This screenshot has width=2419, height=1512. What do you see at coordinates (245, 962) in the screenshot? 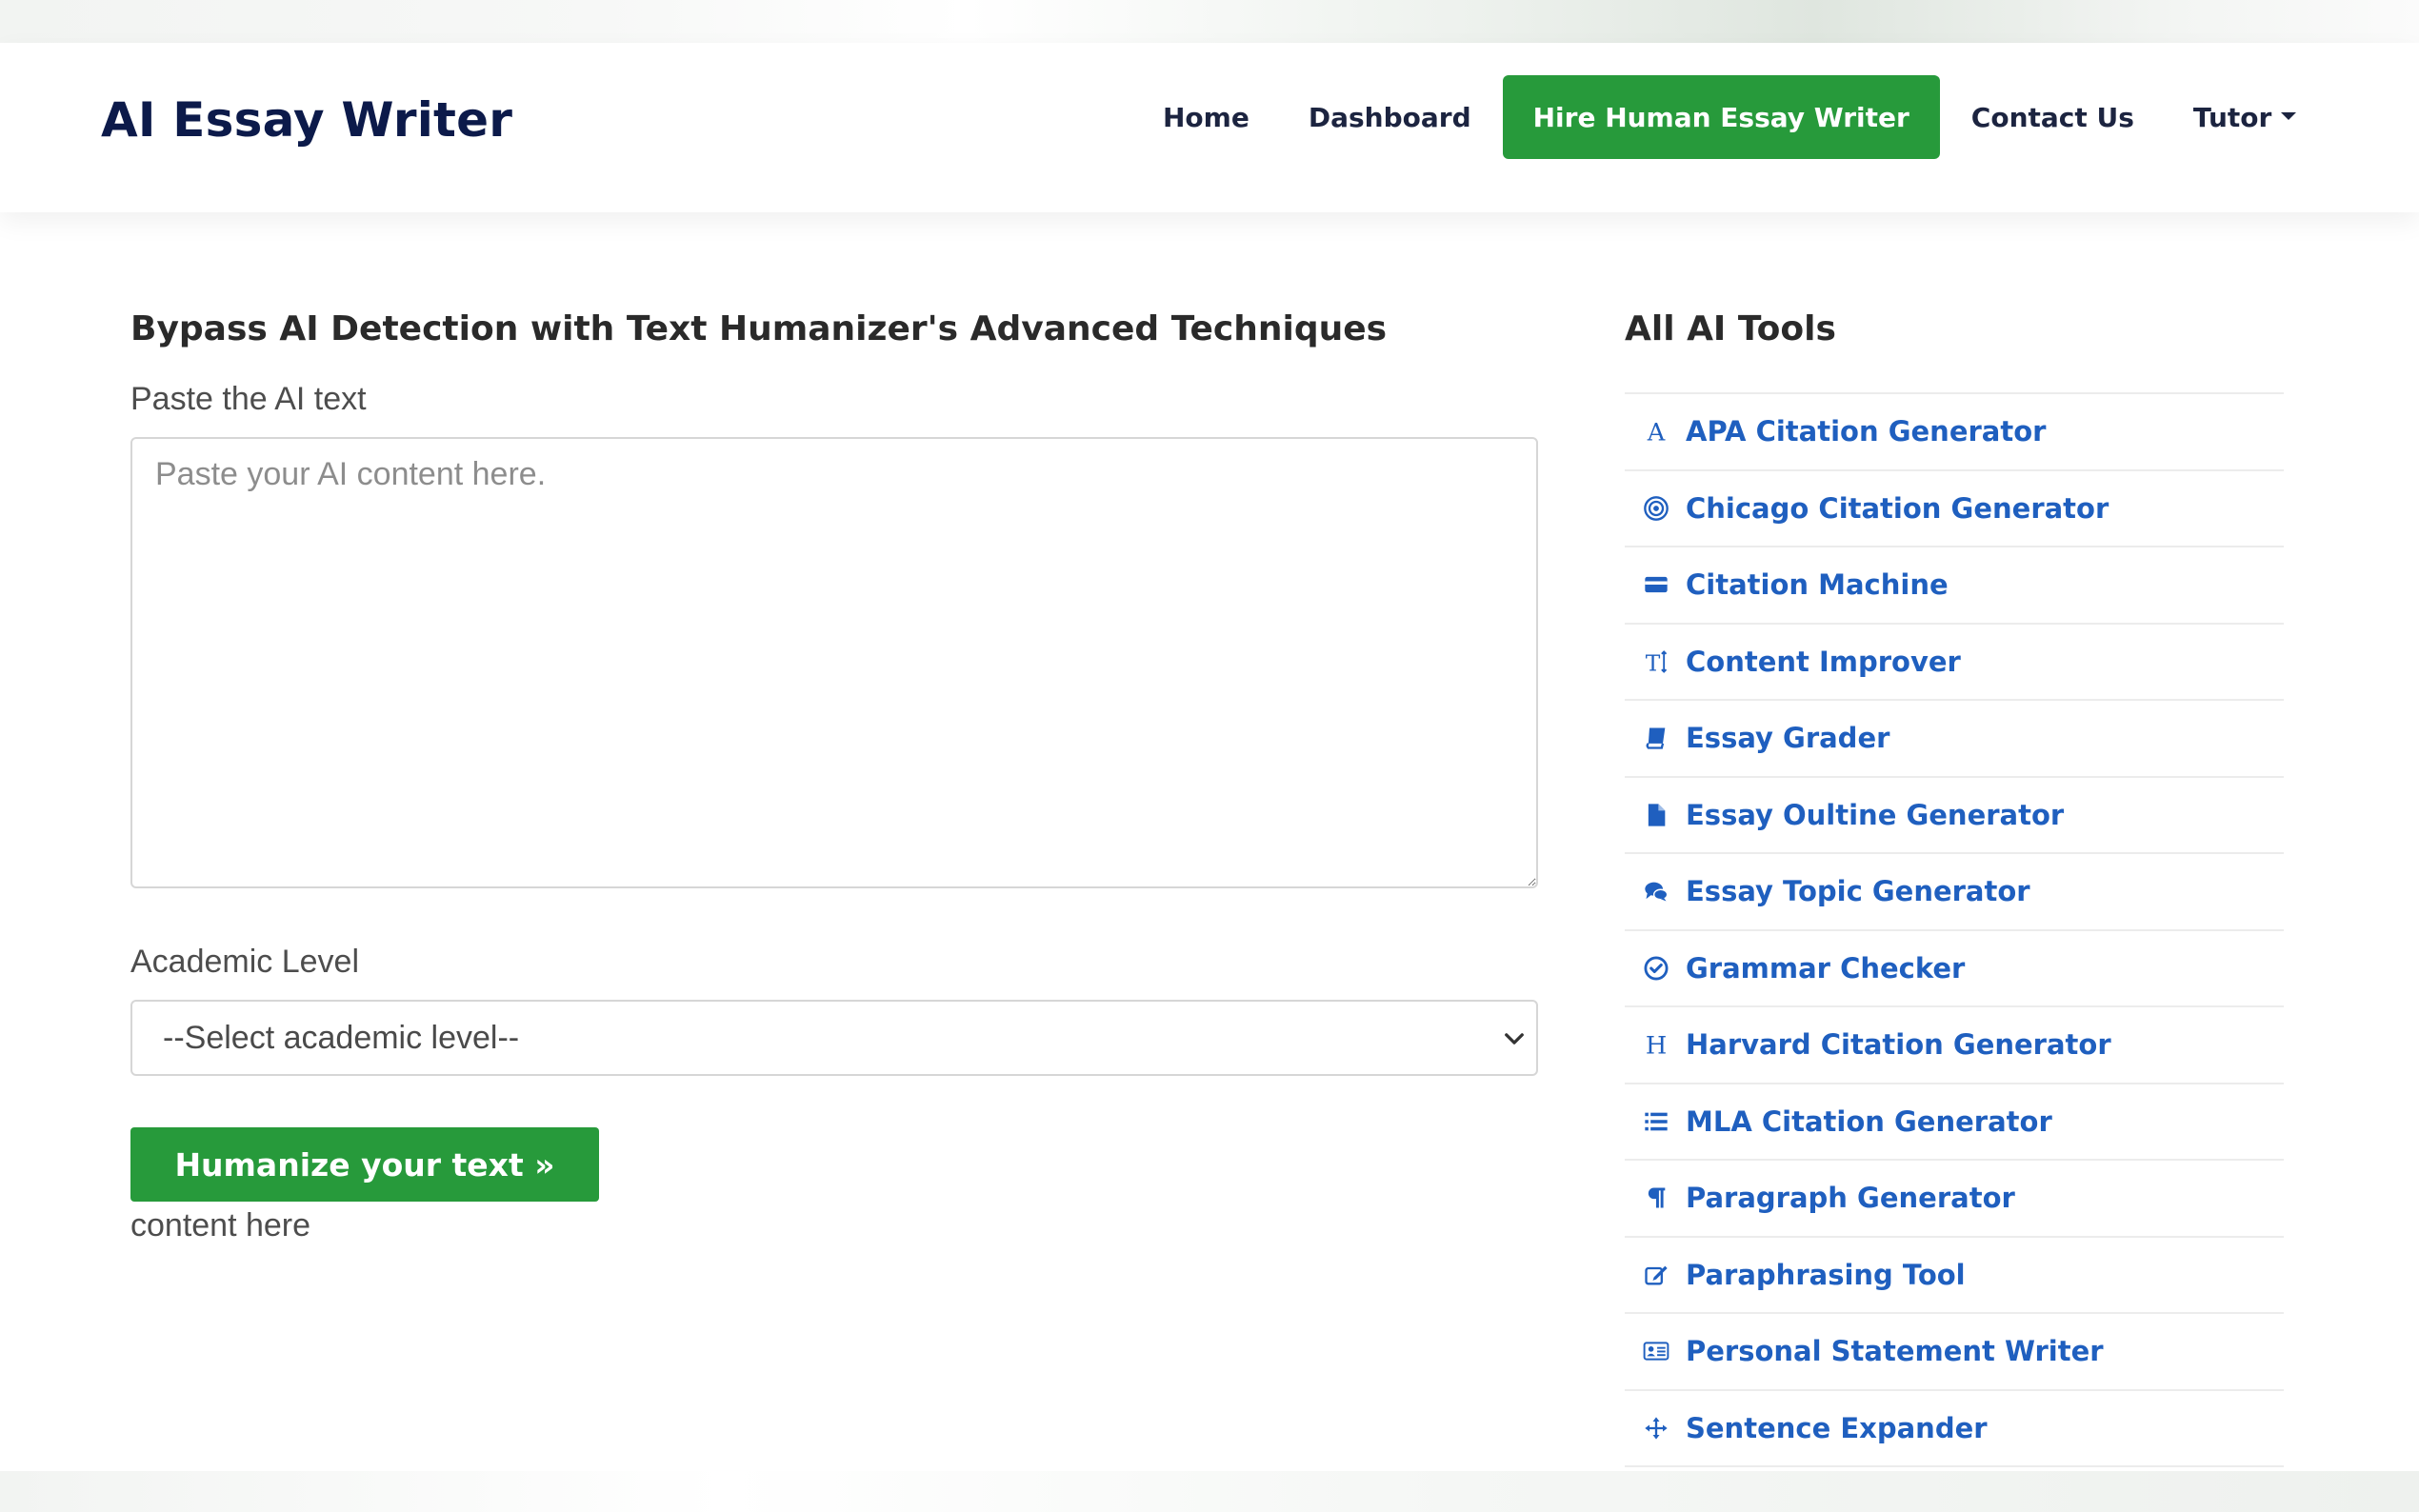
I see `academic-level-label: Academic Level` at bounding box center [245, 962].